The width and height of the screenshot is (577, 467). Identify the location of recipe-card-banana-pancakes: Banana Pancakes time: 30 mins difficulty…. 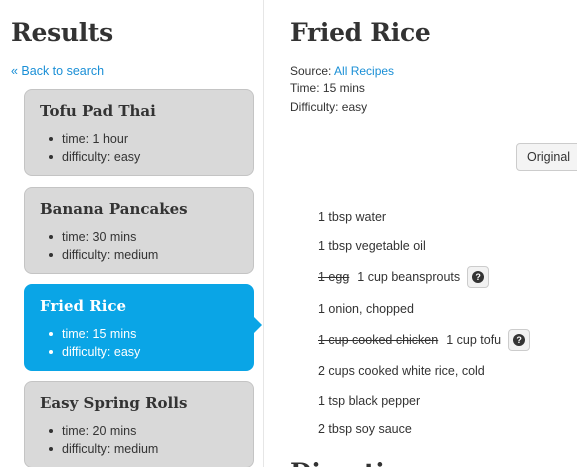
(139, 230).